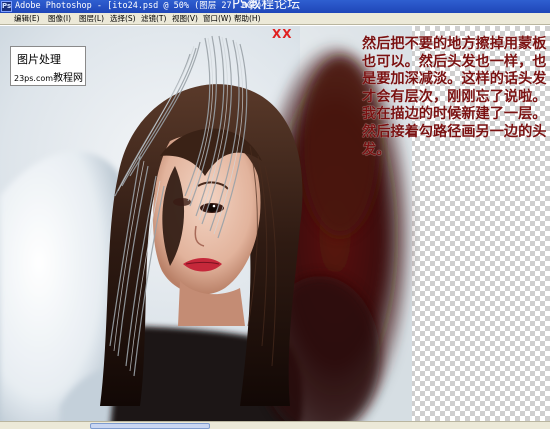 Image resolution: width=550 pixels, height=429 pixels. What do you see at coordinates (282, 34) in the screenshot?
I see `xx-mark: XX` at bounding box center [282, 34].